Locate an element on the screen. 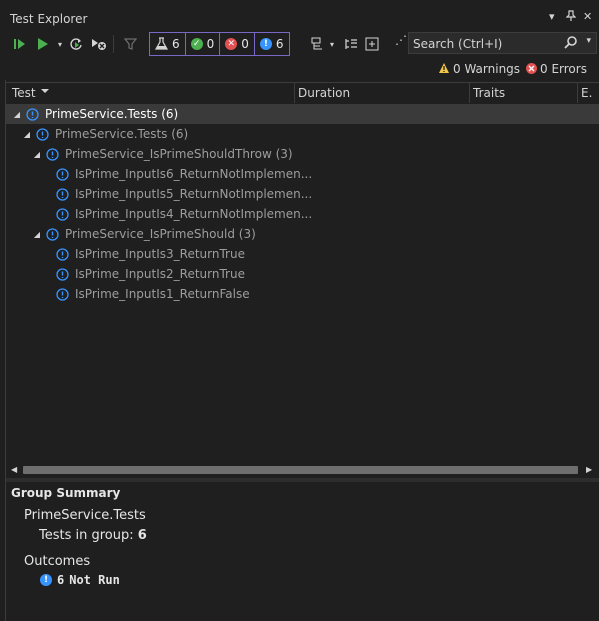  failed-count: 0 is located at coordinates (245, 44).